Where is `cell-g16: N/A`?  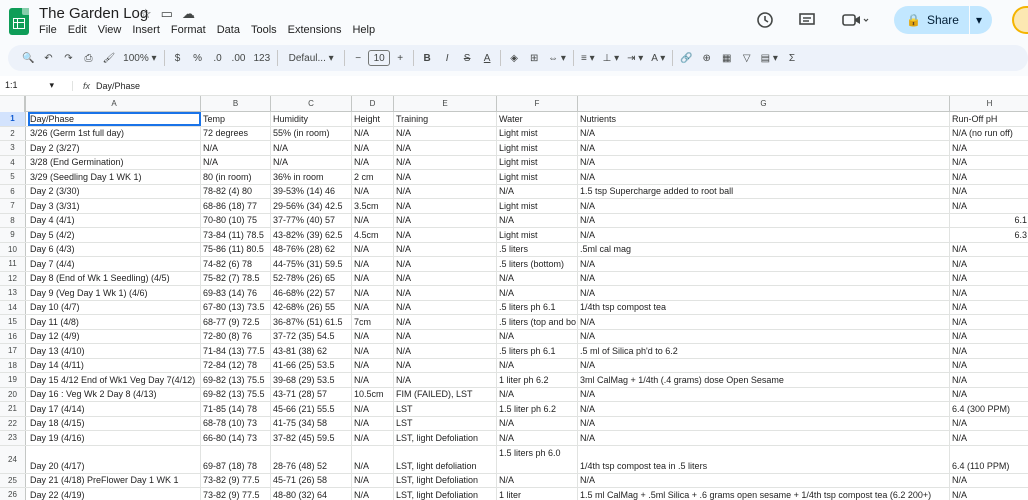
cell-g16: N/A is located at coordinates (764, 336).